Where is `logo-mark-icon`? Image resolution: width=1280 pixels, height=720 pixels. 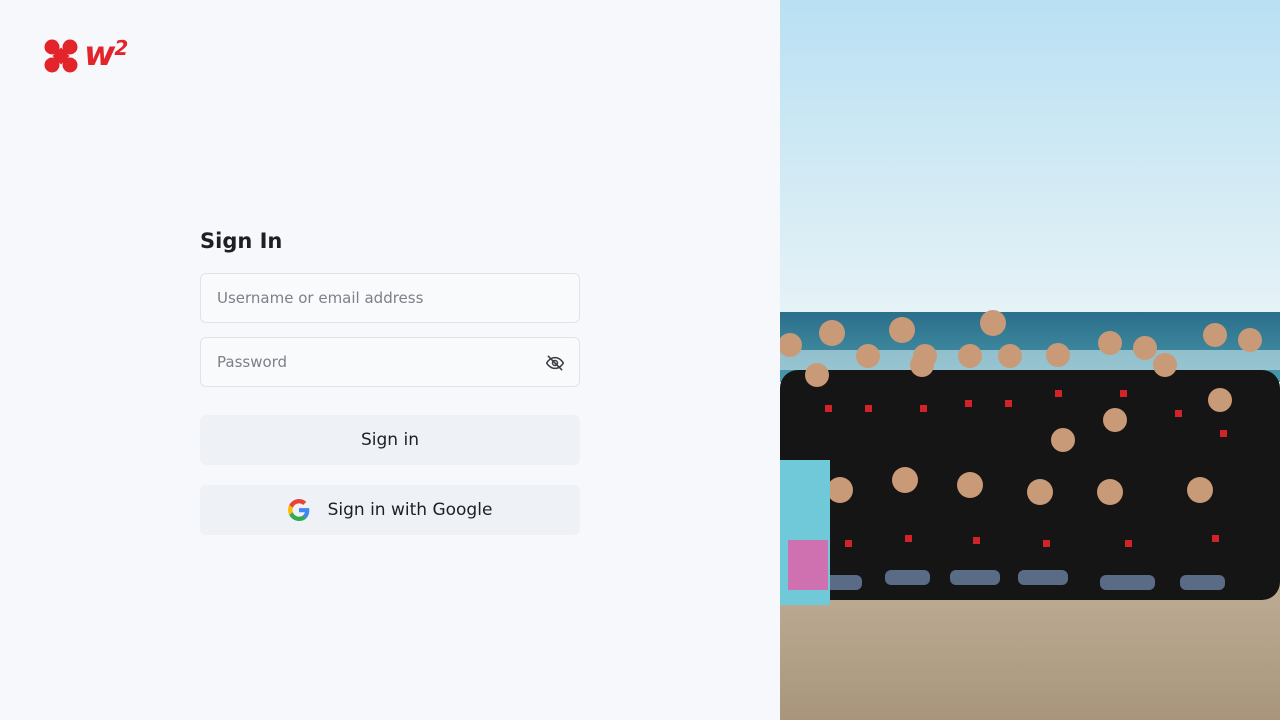 logo-mark-icon is located at coordinates (61, 56).